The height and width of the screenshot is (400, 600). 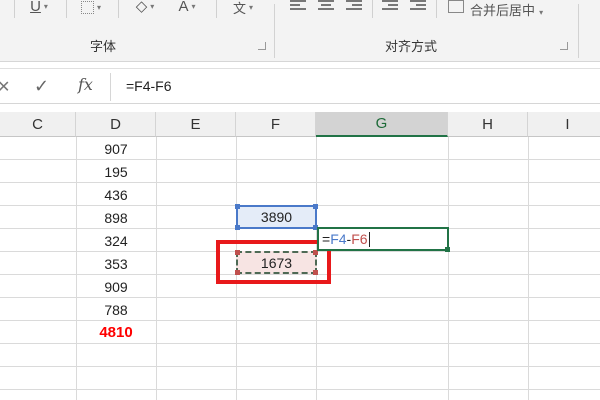 What do you see at coordinates (116, 309) in the screenshot?
I see `cell-d8: 788` at bounding box center [116, 309].